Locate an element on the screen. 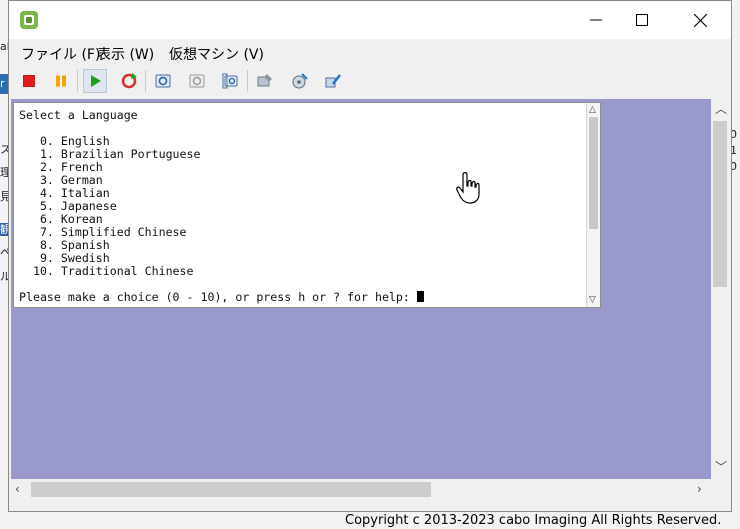  tools-icon is located at coordinates (333, 81).